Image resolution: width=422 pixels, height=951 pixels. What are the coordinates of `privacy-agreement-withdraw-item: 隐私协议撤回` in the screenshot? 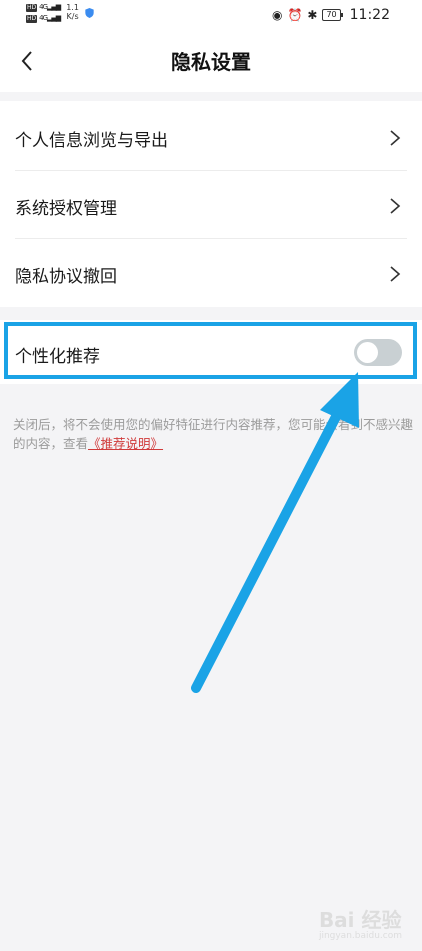 It's located at (211, 273).